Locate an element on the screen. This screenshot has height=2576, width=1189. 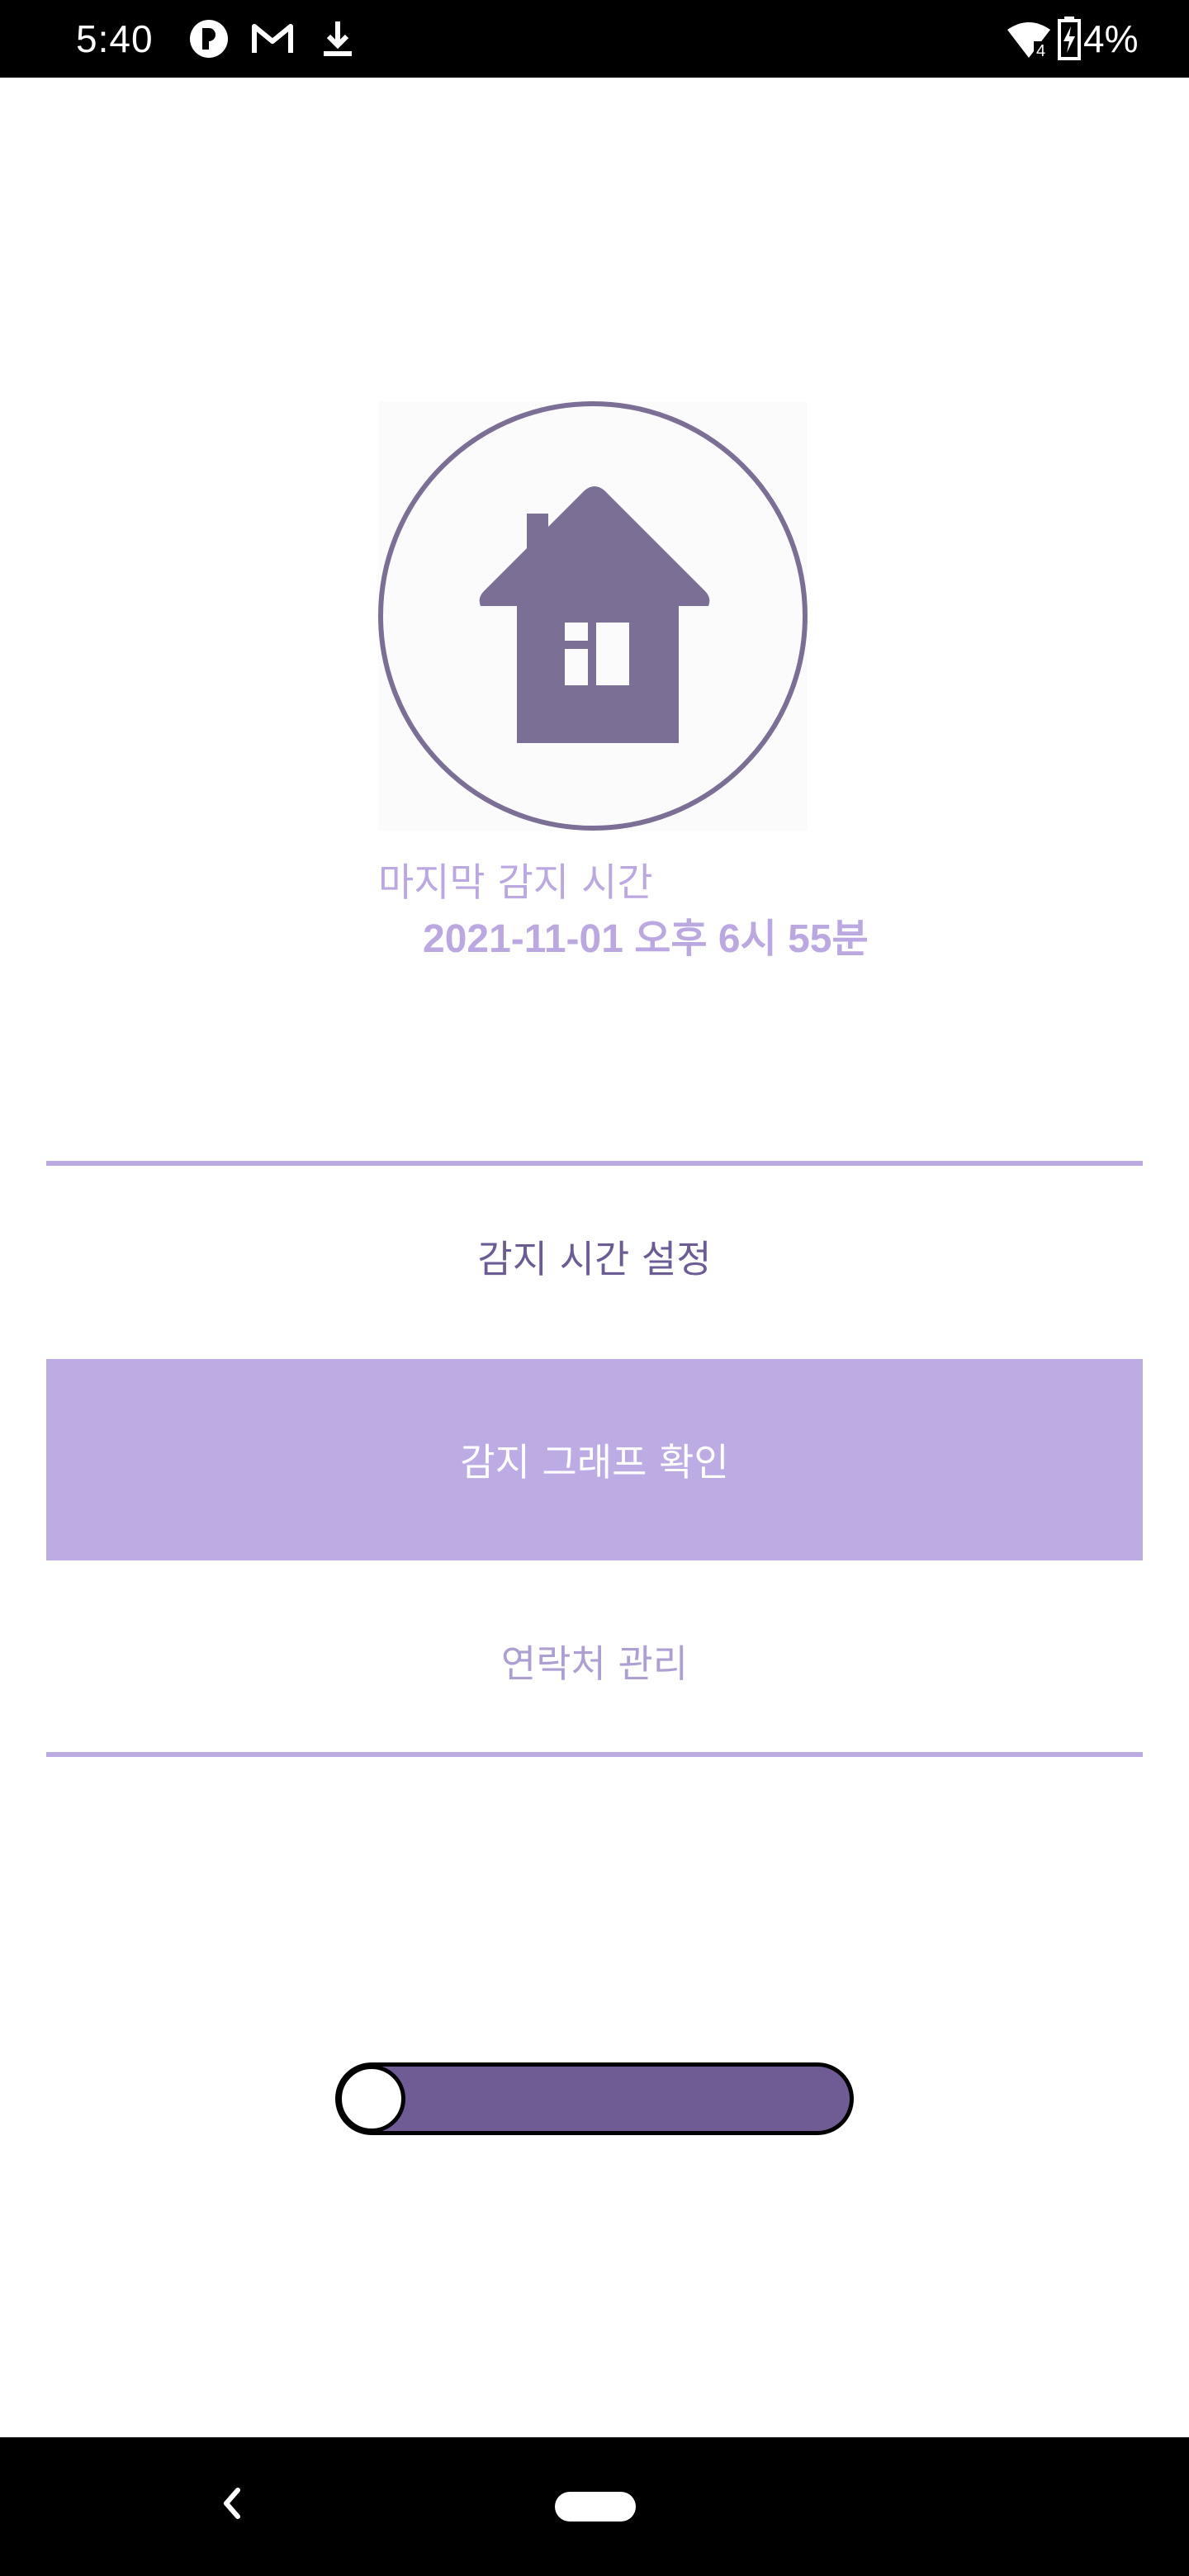
circle-app-icon is located at coordinates (209, 40).